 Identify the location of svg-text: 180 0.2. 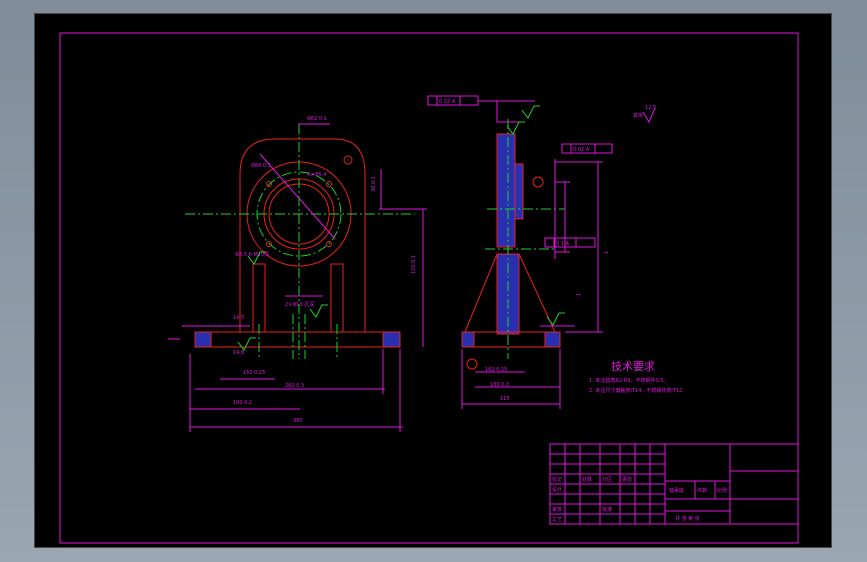
(242, 403).